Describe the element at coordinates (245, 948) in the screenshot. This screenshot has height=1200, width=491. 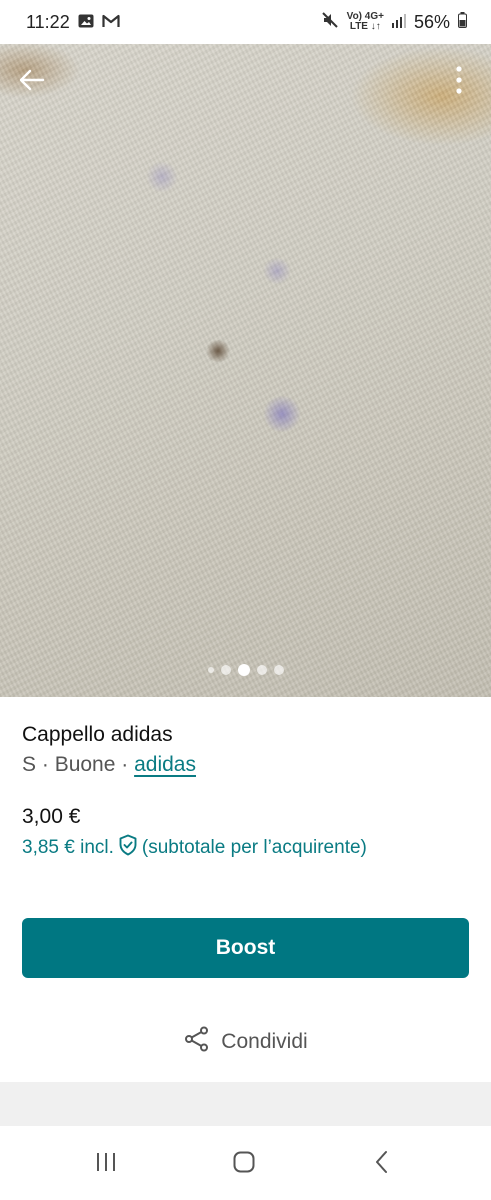
I see `boost-button: Boost` at that location.